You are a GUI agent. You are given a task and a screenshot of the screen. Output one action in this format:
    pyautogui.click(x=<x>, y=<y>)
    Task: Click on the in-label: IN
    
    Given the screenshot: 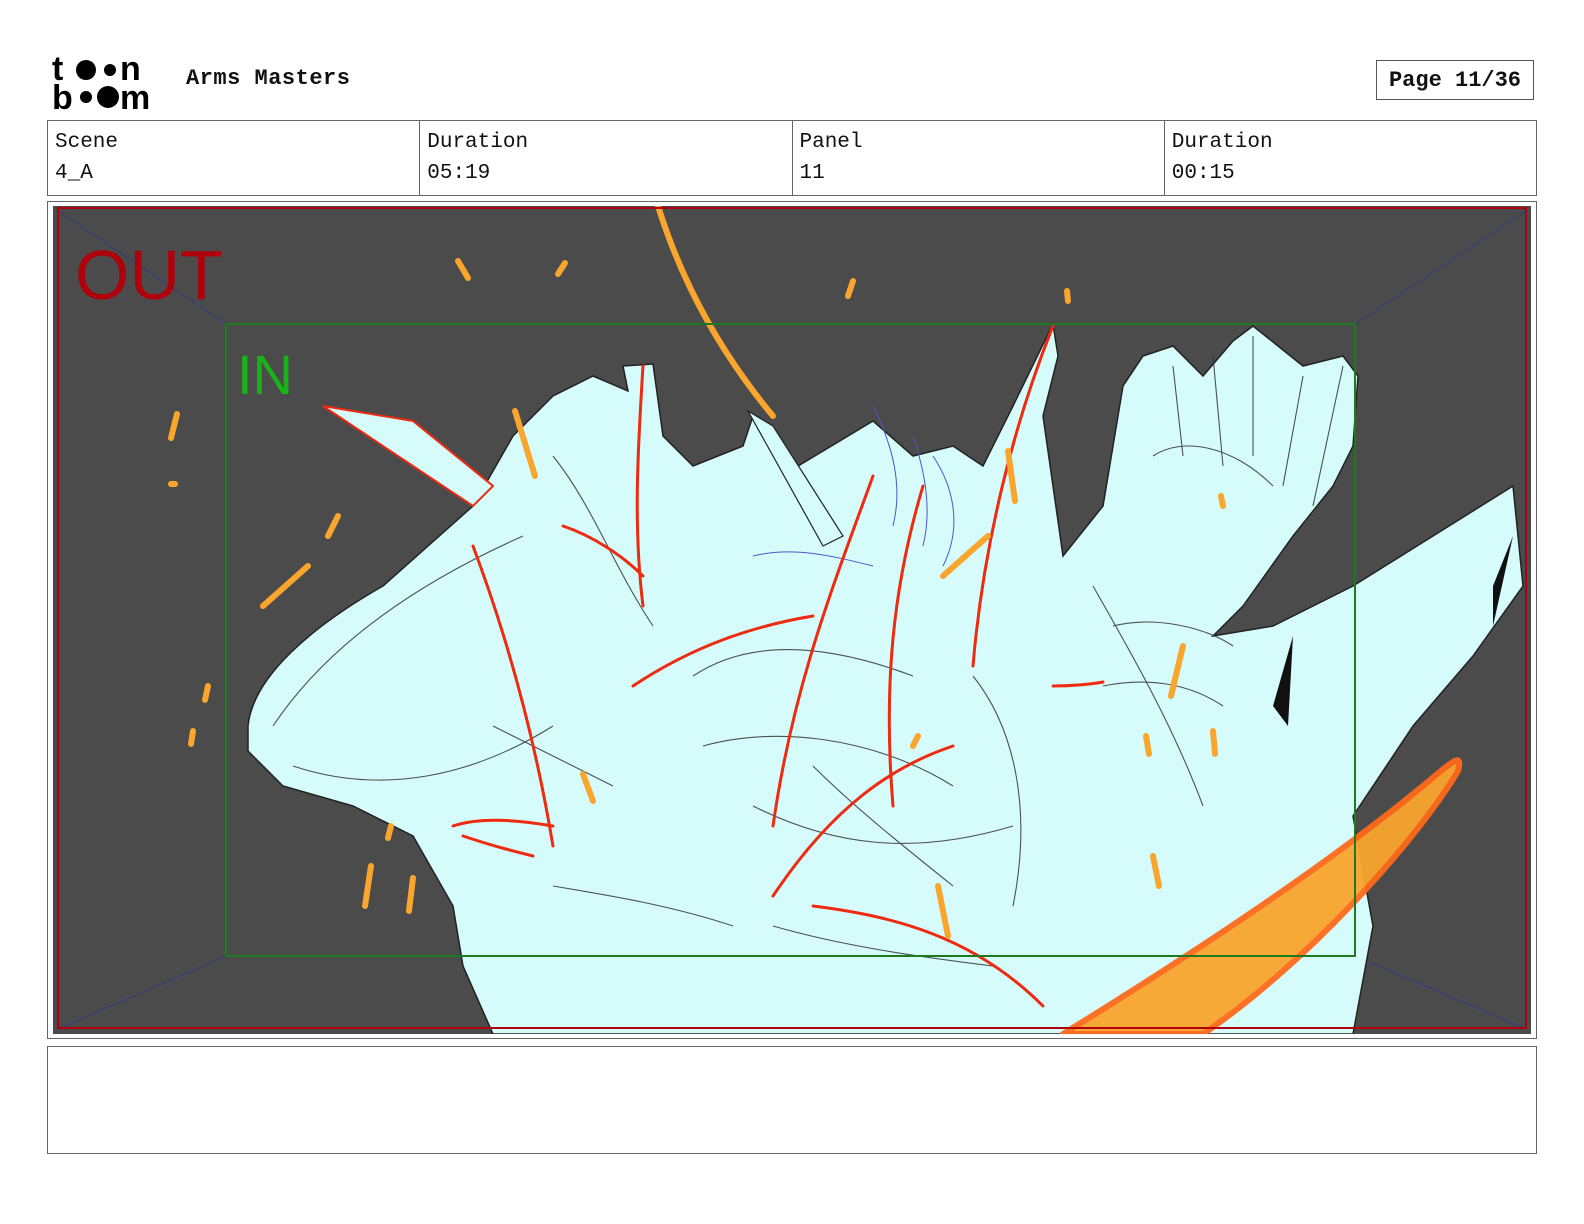 What is the action you would take?
    pyautogui.click(x=265, y=374)
    